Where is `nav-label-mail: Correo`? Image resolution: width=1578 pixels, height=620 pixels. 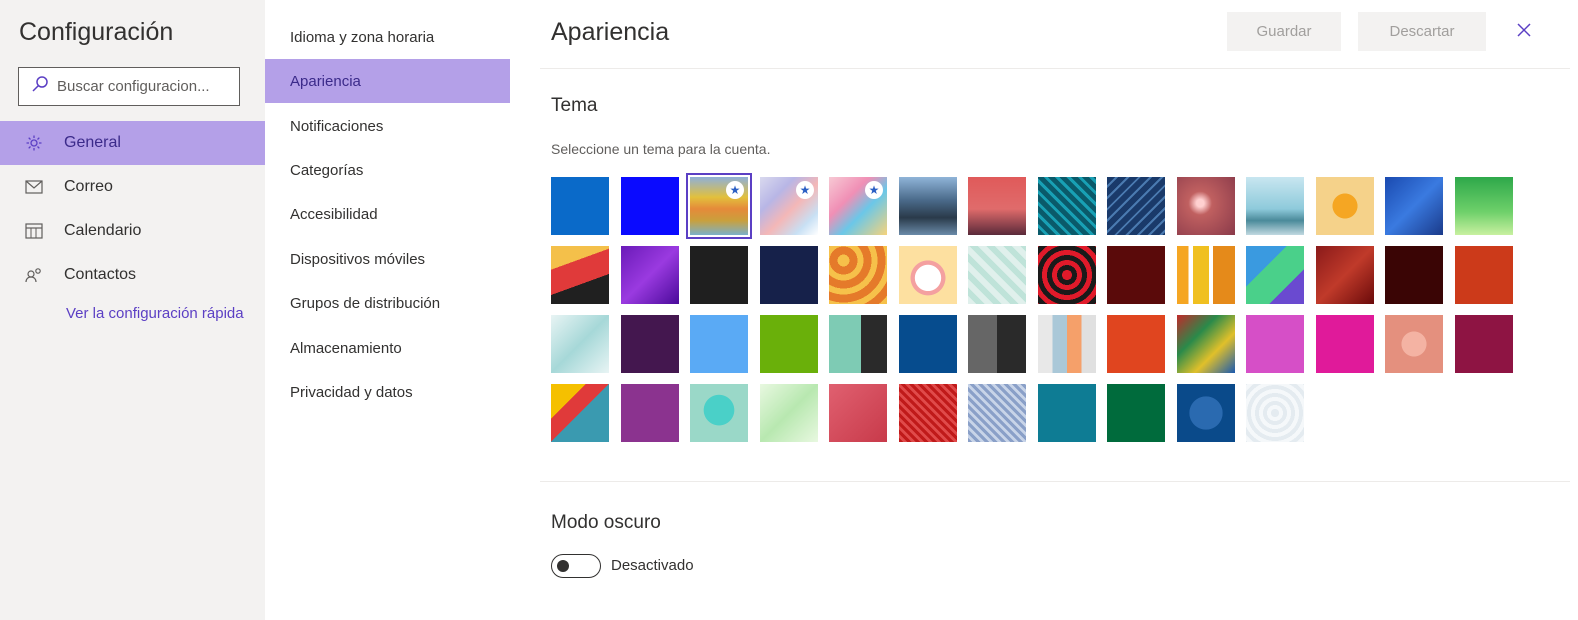
nav-label-mail: Correo is located at coordinates (88, 186).